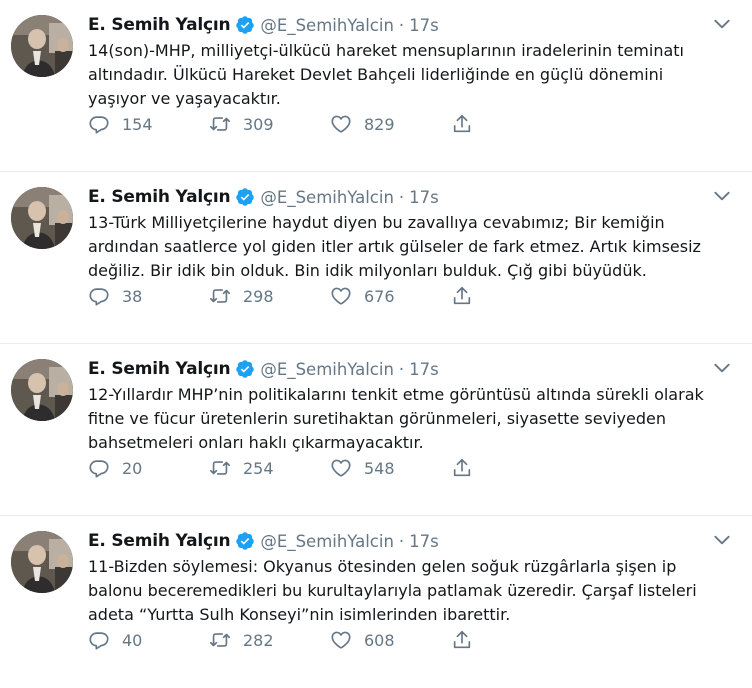 The width and height of the screenshot is (752, 688). I want to click on retweet-count: 309, so click(258, 124).